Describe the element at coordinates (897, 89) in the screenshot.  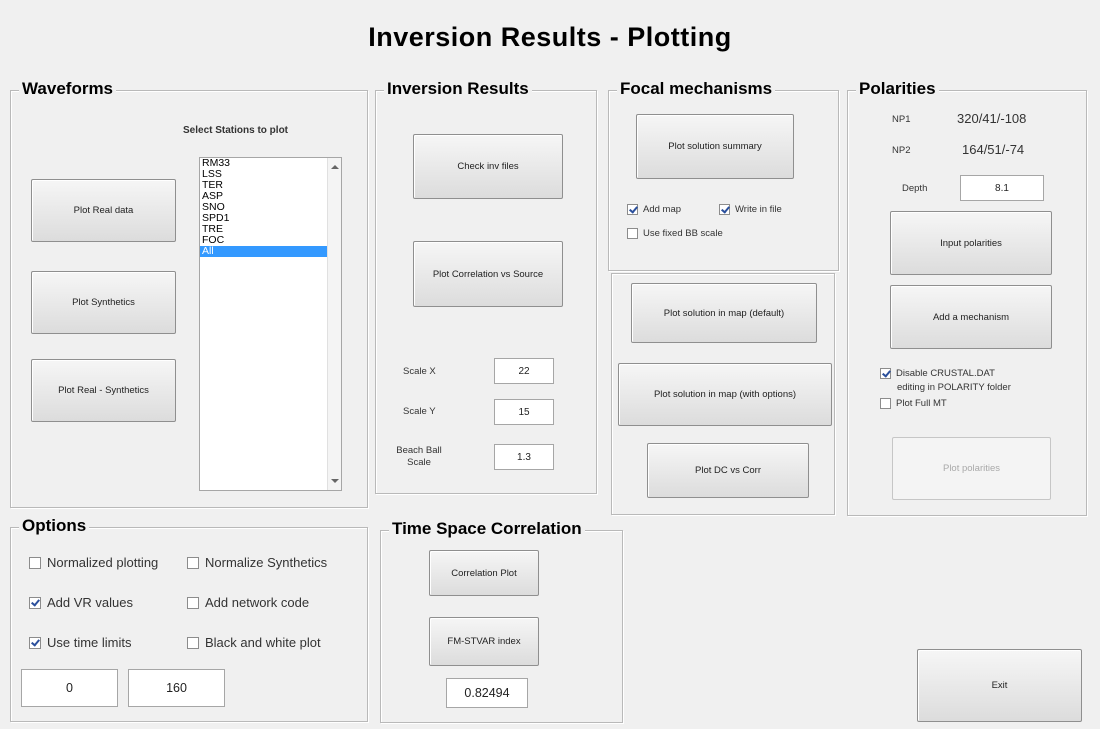
I see `polarities-title: Polarities` at that location.